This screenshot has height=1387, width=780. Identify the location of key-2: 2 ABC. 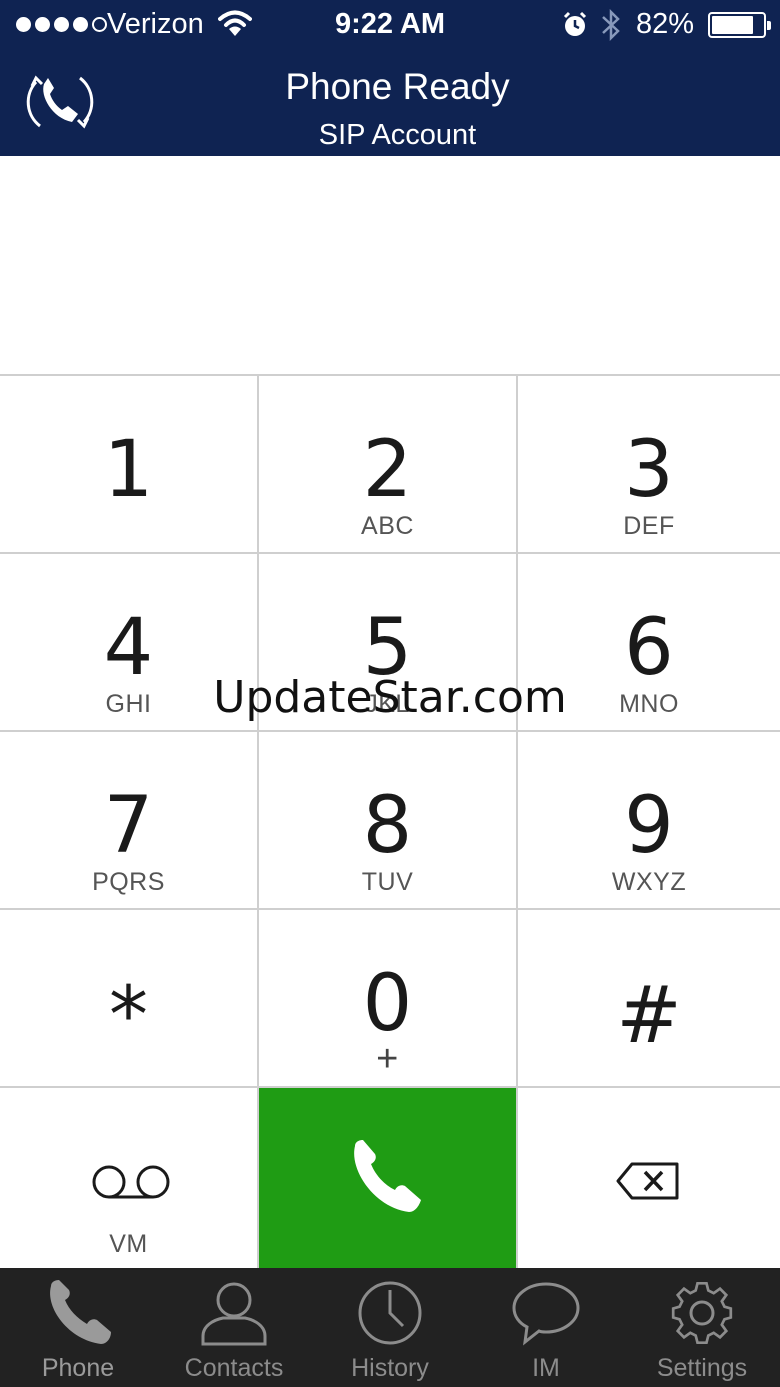
(388, 465).